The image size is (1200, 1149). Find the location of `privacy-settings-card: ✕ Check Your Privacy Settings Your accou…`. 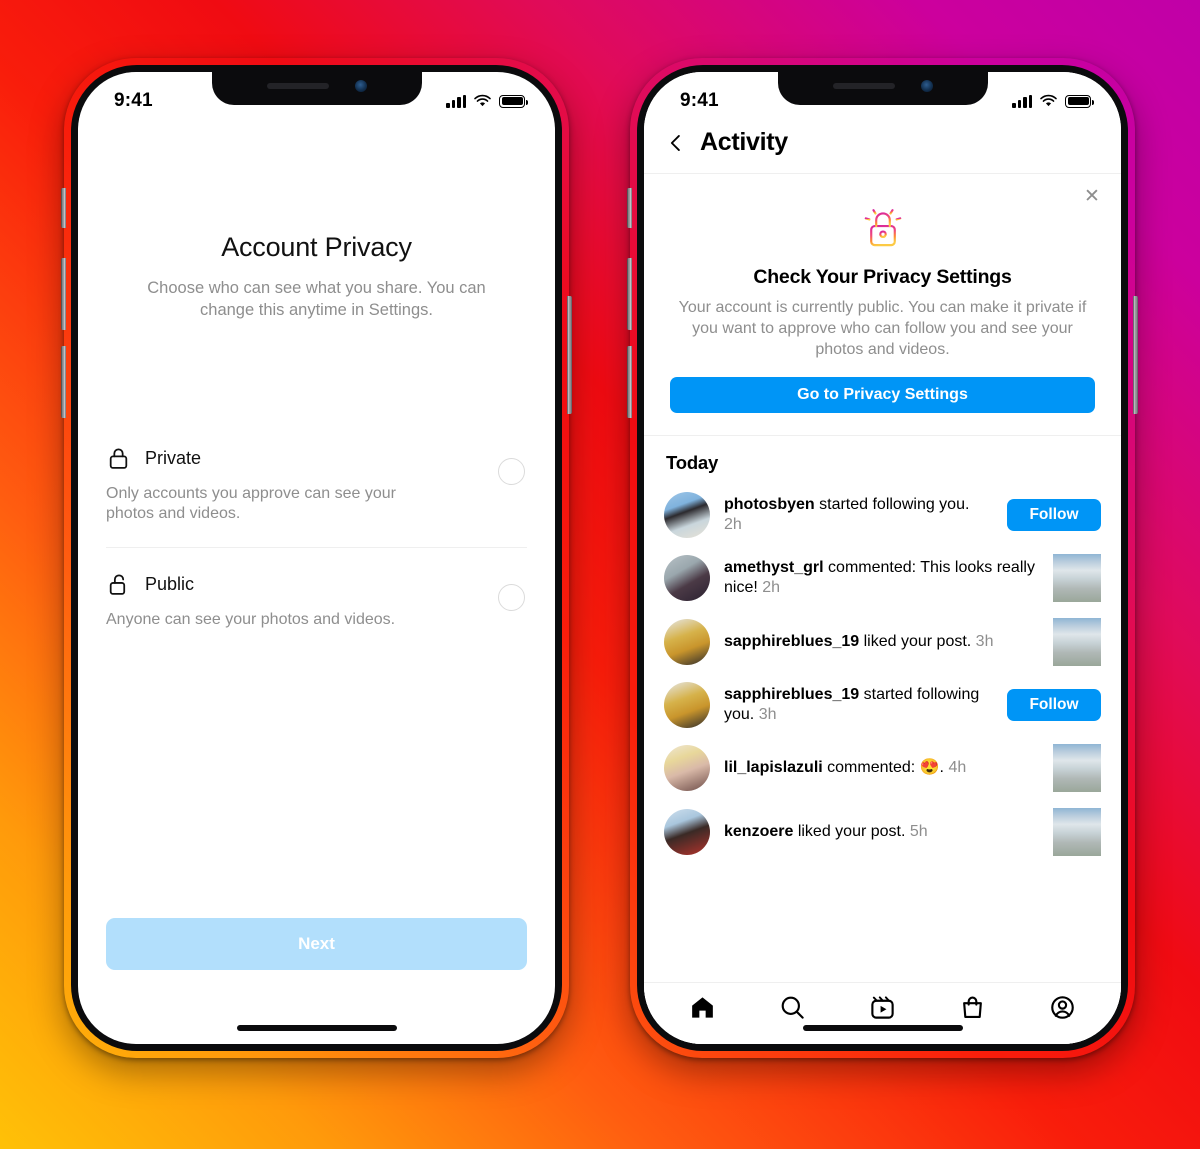

privacy-settings-card: ✕ Check Your Privacy Settings Your accou… is located at coordinates (882, 305).